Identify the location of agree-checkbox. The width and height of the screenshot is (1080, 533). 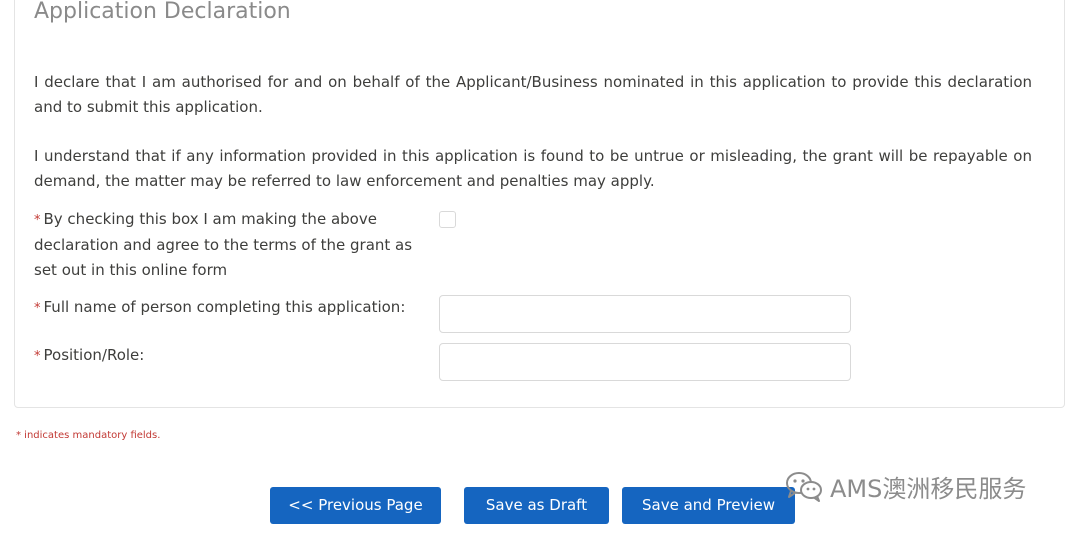
(447, 219).